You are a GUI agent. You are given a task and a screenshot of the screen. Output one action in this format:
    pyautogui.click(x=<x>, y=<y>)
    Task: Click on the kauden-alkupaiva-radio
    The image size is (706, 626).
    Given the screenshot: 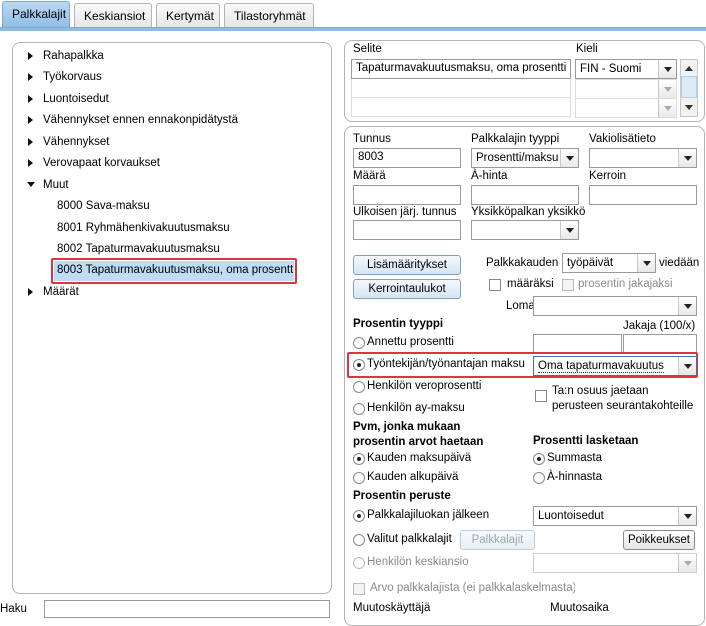 What is the action you would take?
    pyautogui.click(x=359, y=478)
    